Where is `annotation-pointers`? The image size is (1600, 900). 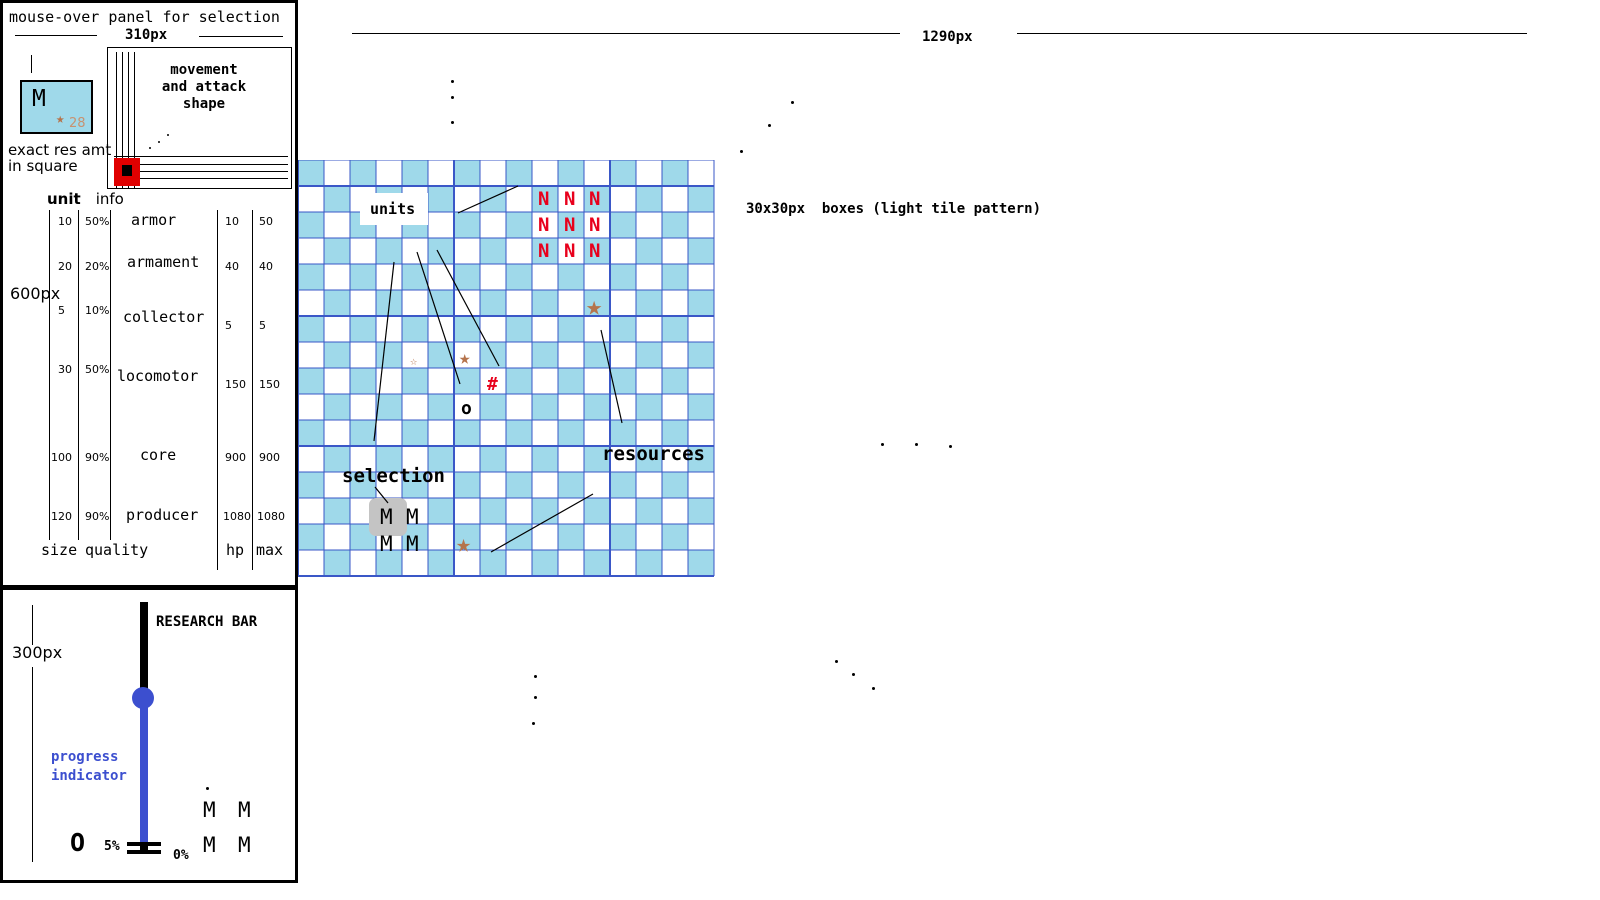
annotation-pointers is located at coordinates (498, 369).